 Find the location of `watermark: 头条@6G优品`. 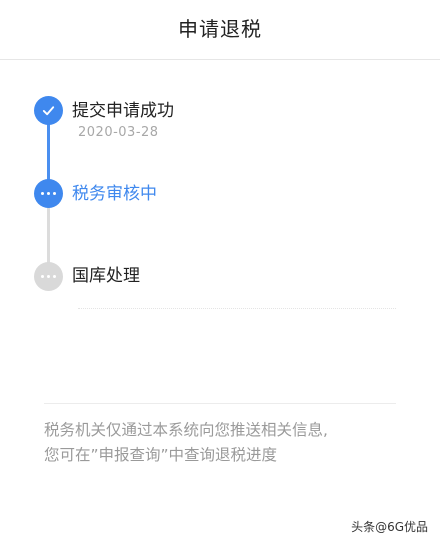

watermark: 头条@6G优品 is located at coordinates (389, 526).